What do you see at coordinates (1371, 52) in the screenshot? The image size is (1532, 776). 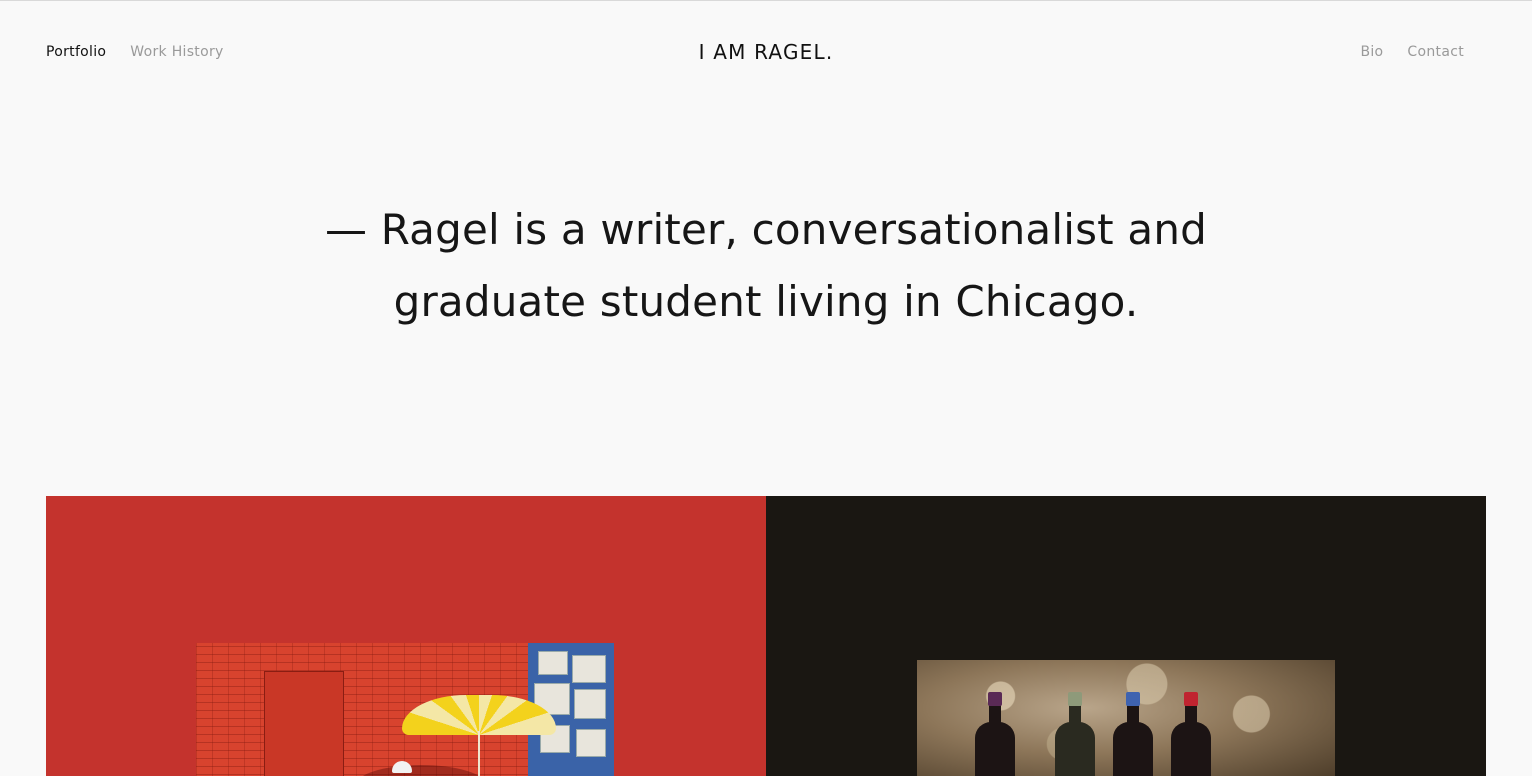 I see `nav-bio: Bio` at bounding box center [1371, 52].